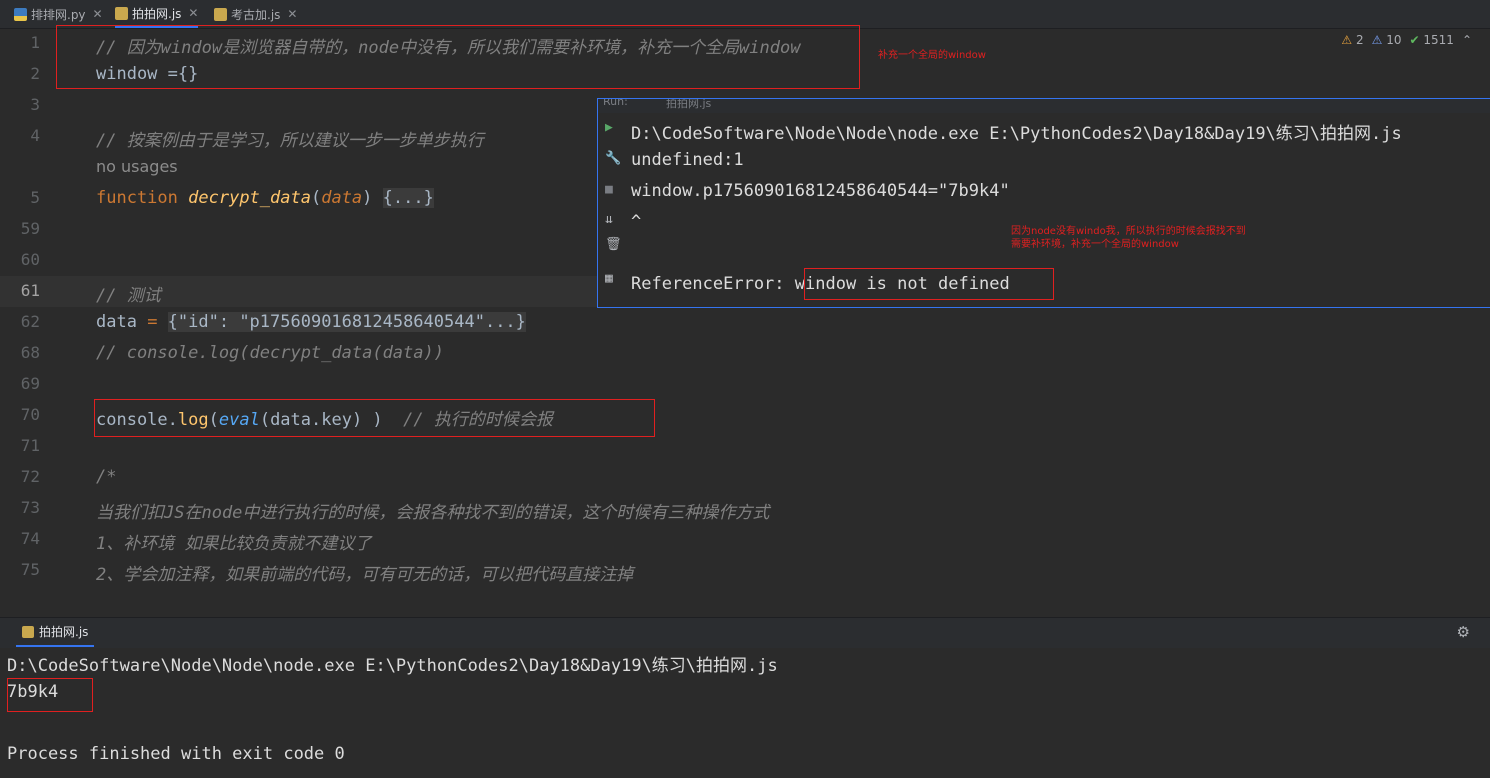 Image resolution: width=1490 pixels, height=778 pixels. Describe the element at coordinates (30, 352) in the screenshot. I see `line-number: 68` at that location.